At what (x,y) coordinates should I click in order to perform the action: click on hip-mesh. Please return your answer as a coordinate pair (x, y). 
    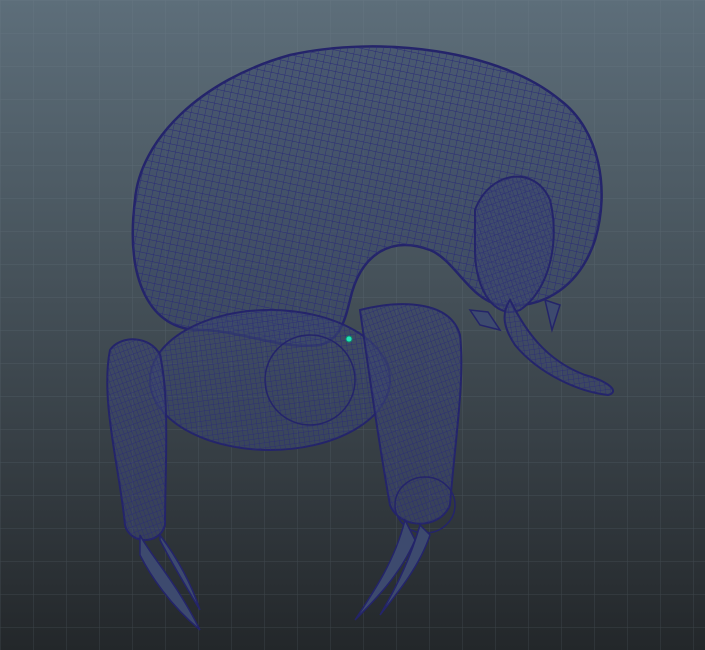
    Looking at the image, I should click on (270, 380).